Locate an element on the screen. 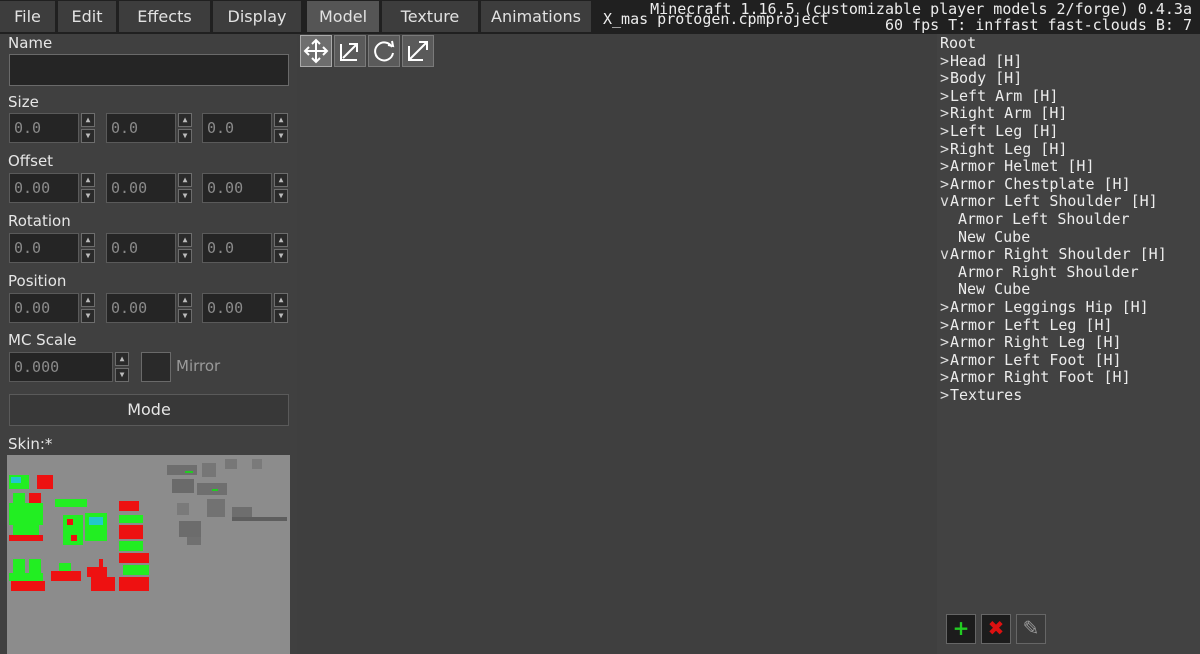 Image resolution: width=1200 pixels, height=654 pixels. tree-item: >Armor Helmet [H] is located at coordinates (1017, 166).